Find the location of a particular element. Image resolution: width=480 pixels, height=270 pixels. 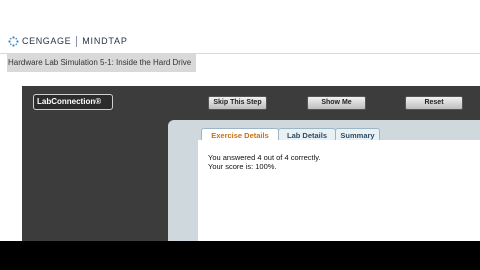

cengage-logo: CENGAGE MINDTAP is located at coordinates (68, 41).